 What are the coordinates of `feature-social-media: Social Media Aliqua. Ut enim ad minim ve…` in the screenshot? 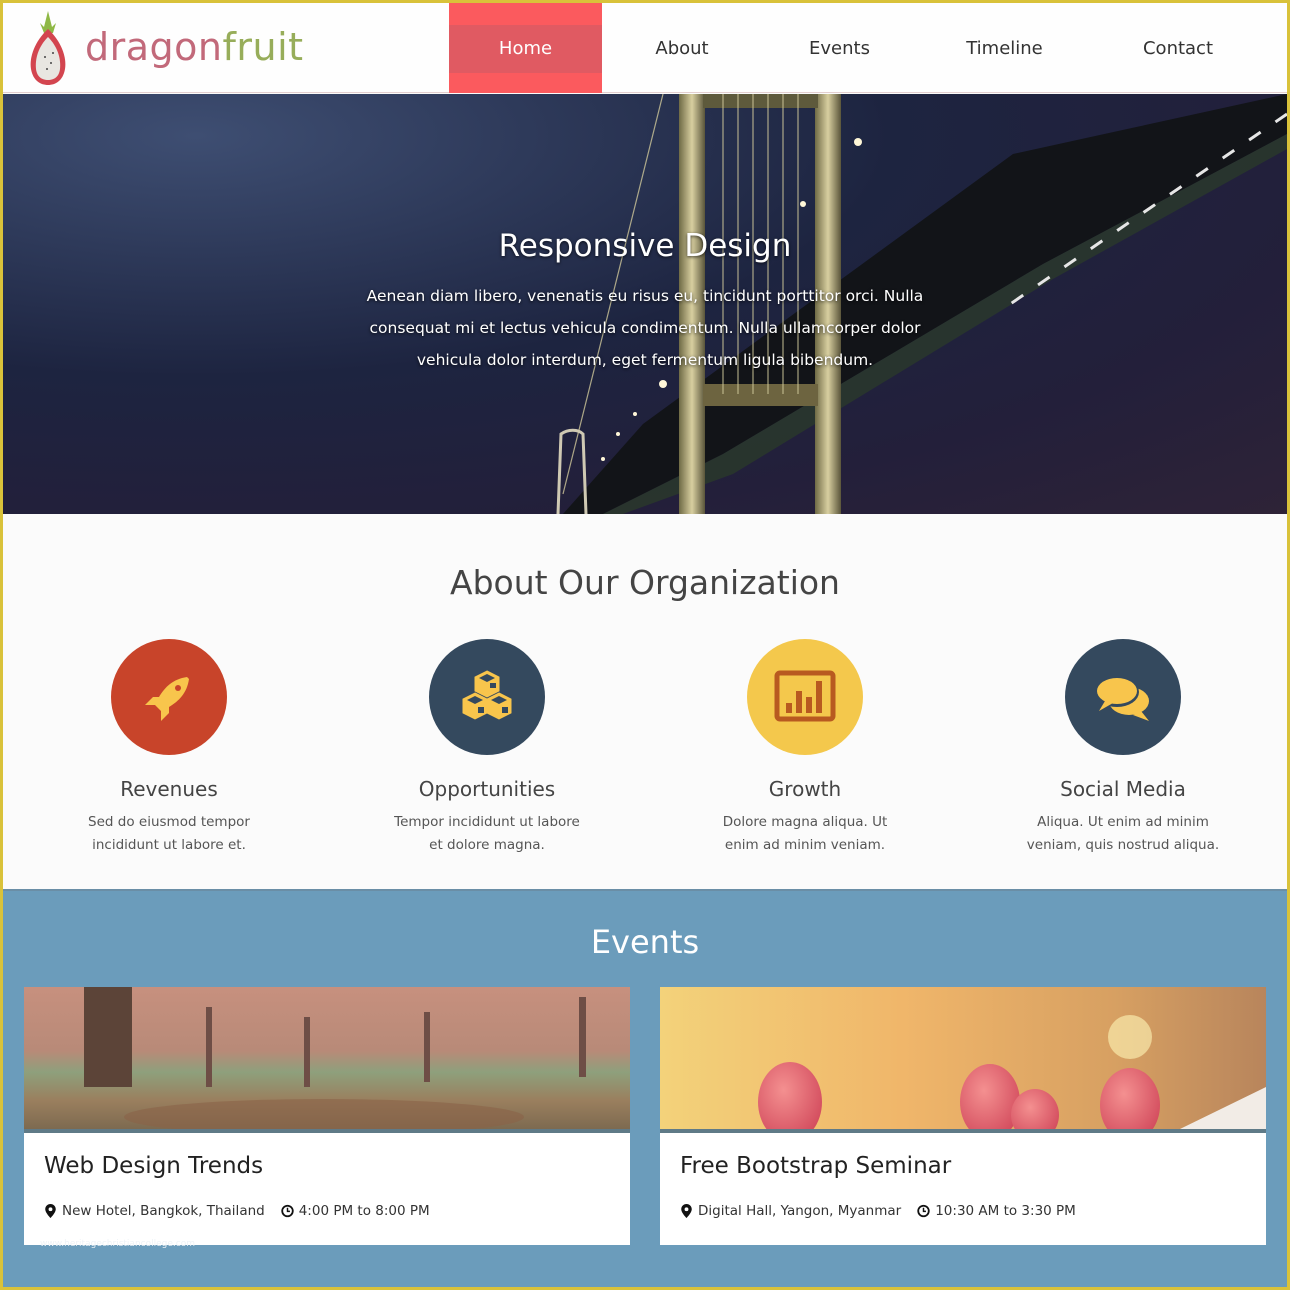 It's located at (1123, 748).